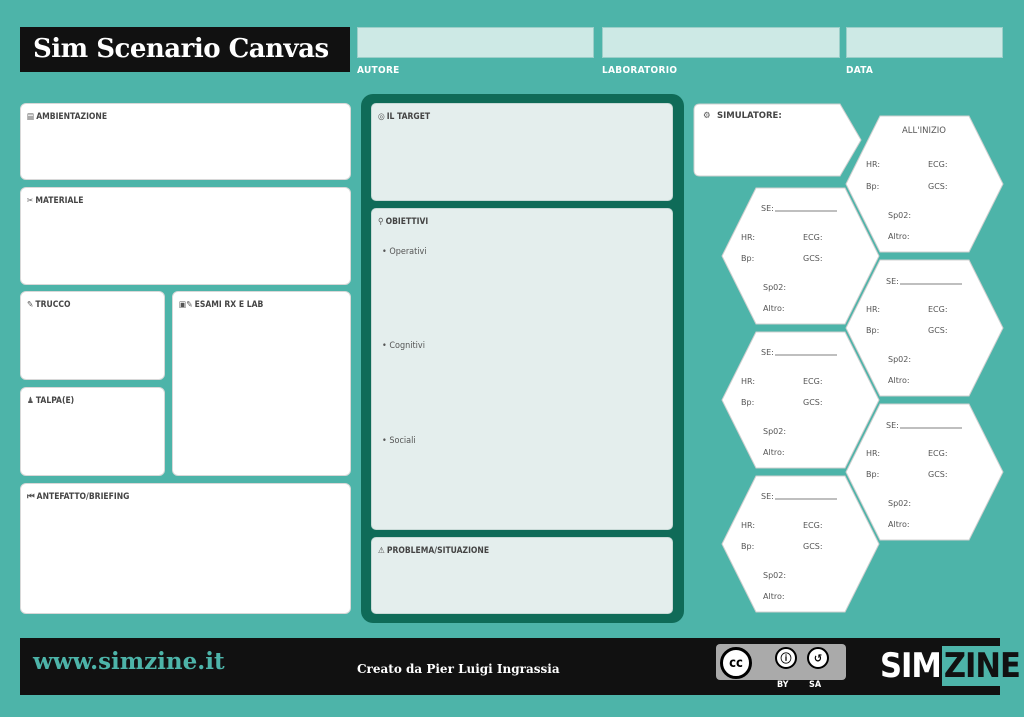 This screenshot has width=1024, height=717. Describe the element at coordinates (818, 658) in the screenshot. I see `sa-icon: ↺` at that location.